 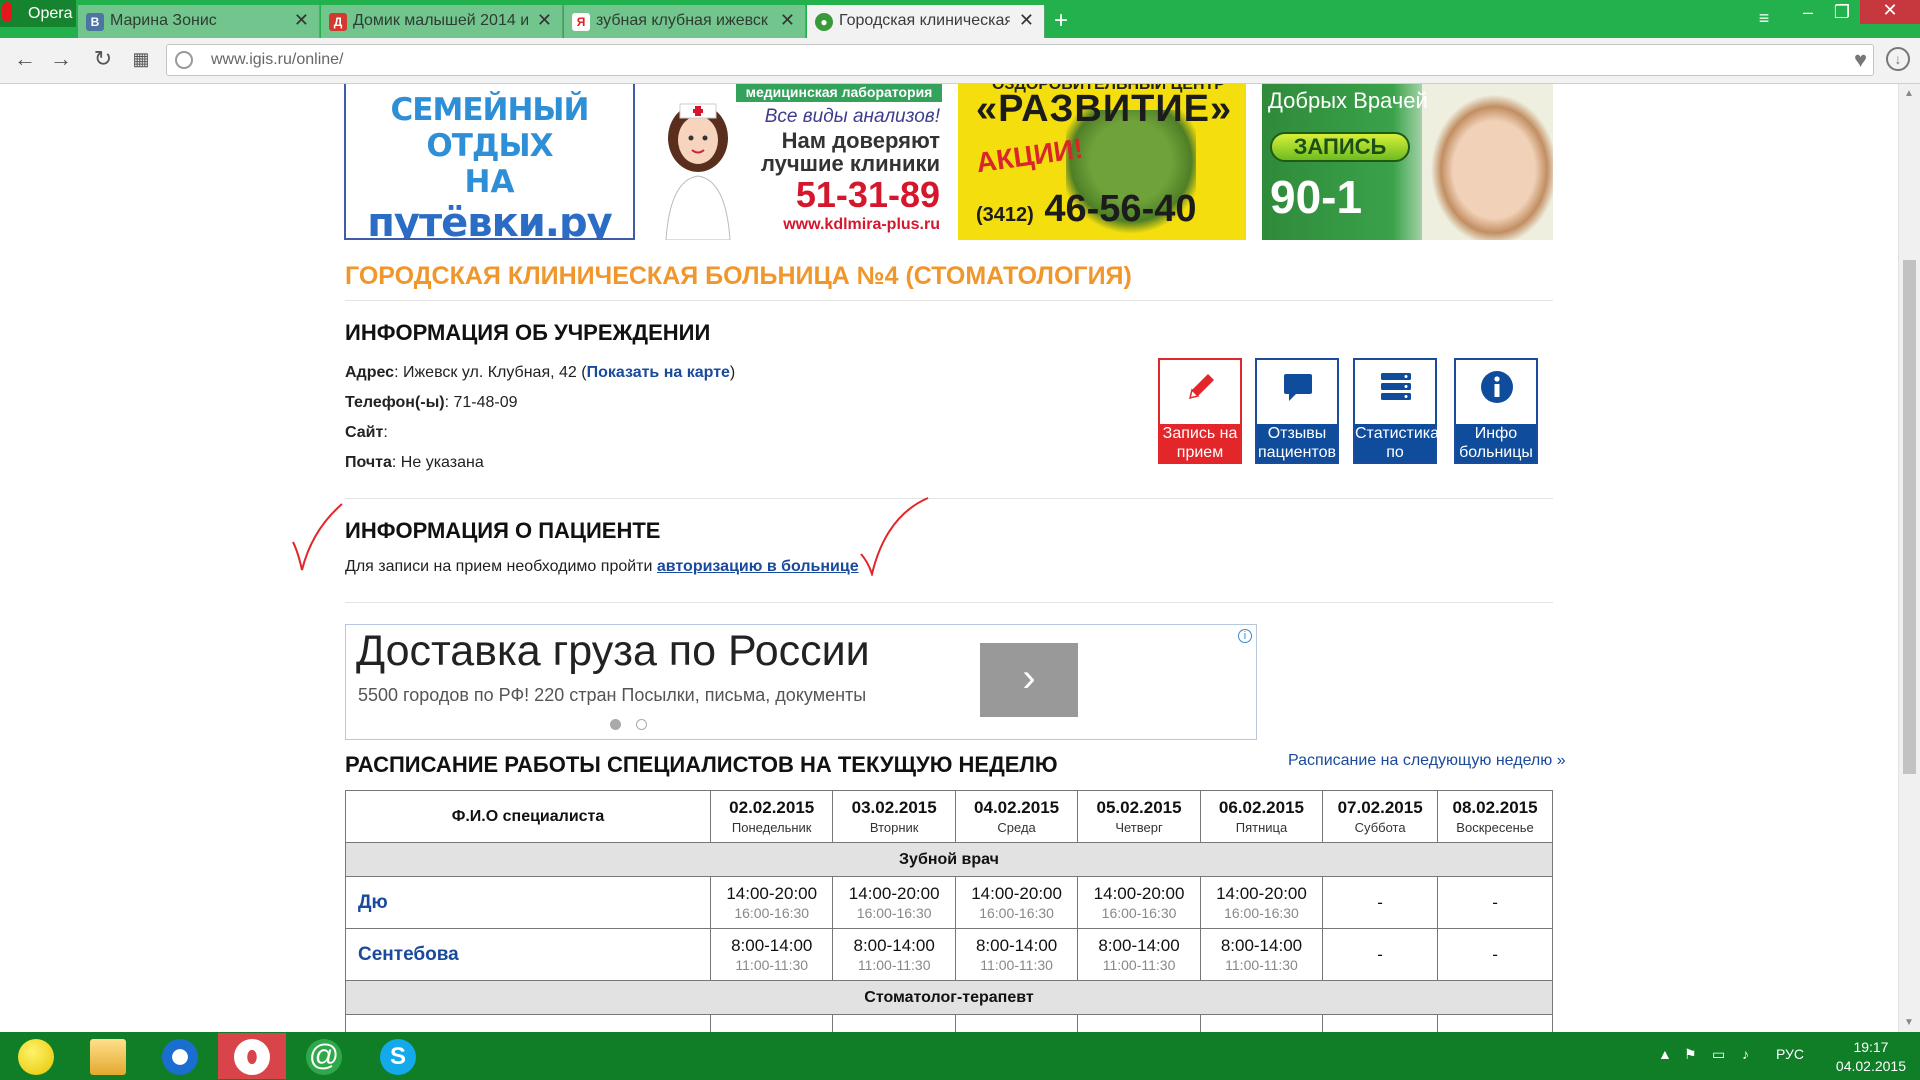 What do you see at coordinates (1298, 387) in the screenshot?
I see `comment-icon` at bounding box center [1298, 387].